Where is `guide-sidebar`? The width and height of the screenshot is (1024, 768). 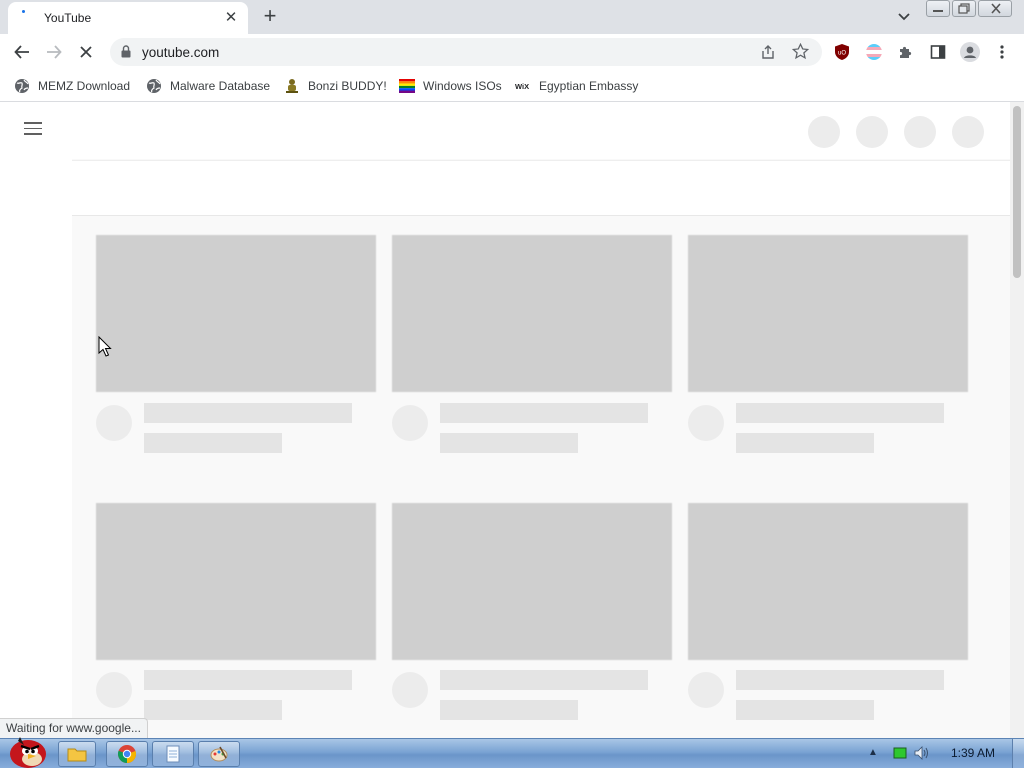
guide-sidebar is located at coordinates (36, 448).